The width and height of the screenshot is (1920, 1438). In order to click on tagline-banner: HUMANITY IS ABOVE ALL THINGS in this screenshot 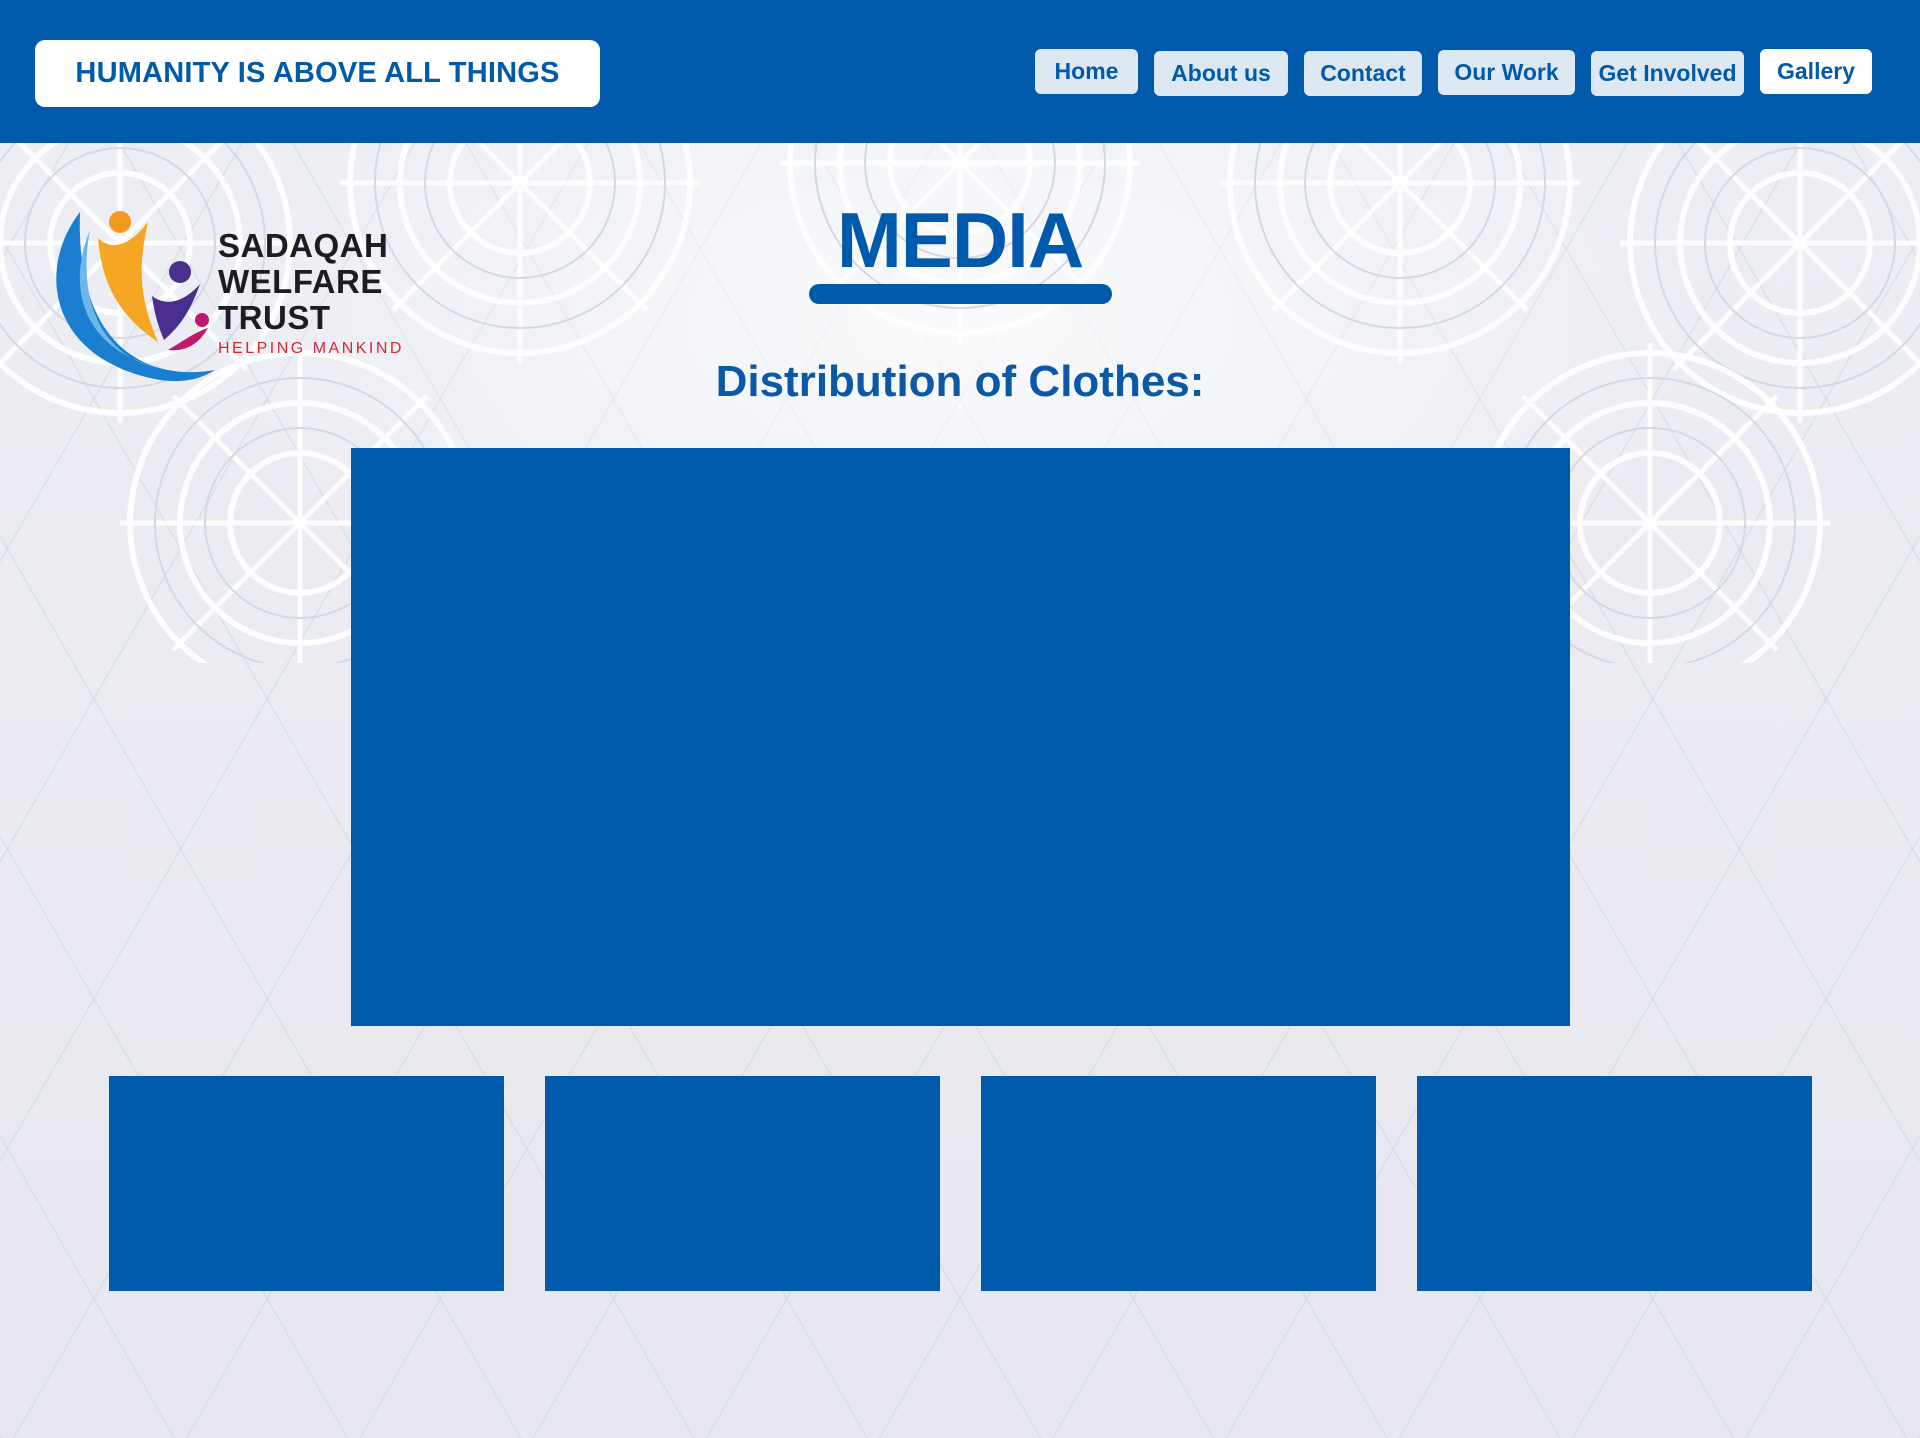, I will do `click(317, 73)`.